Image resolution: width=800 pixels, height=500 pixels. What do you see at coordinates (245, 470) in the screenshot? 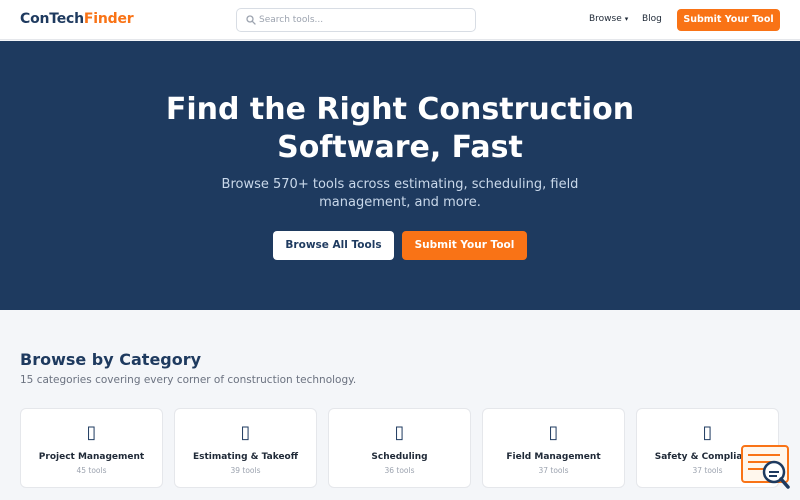
I see `category-count: 39 tools` at bounding box center [245, 470].